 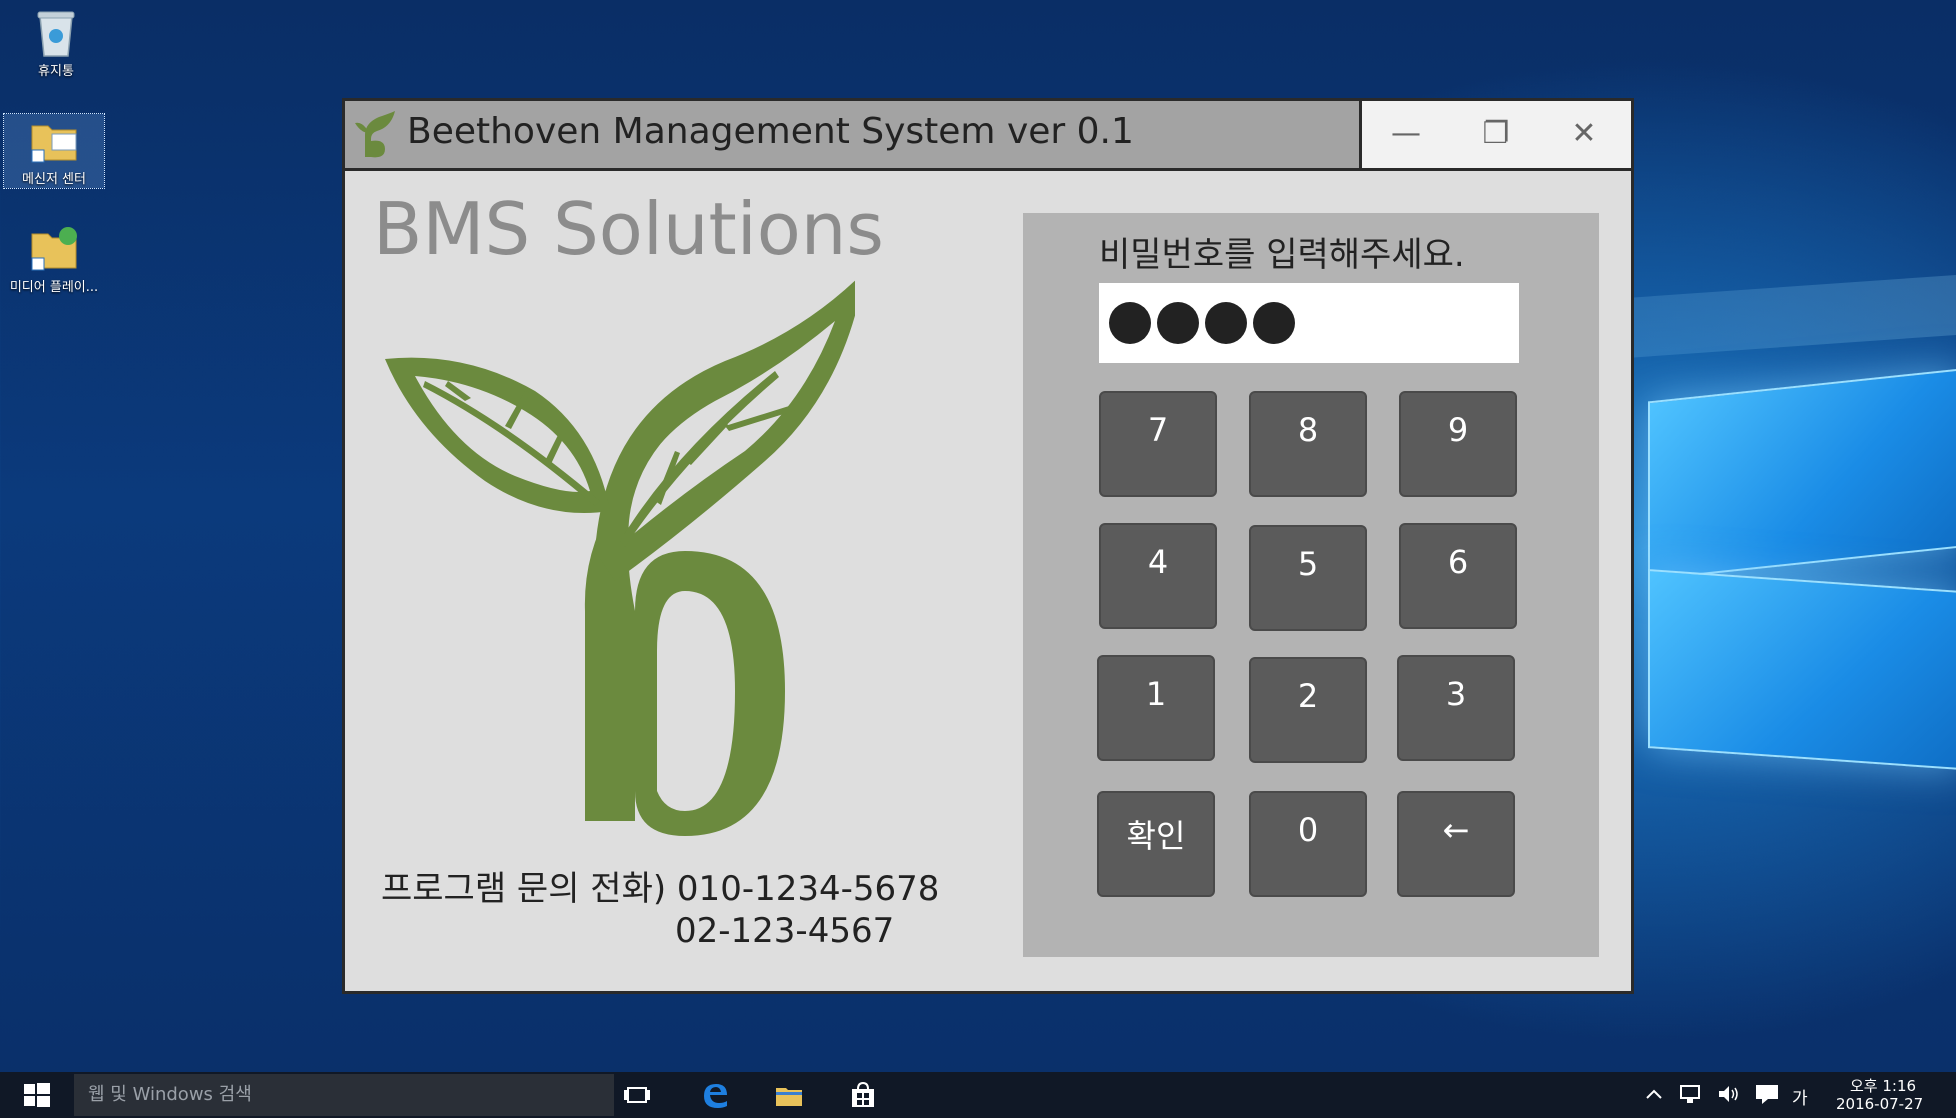 I want to click on password-prompt: 비밀번호를 입력해주세요., so click(x=1282, y=255).